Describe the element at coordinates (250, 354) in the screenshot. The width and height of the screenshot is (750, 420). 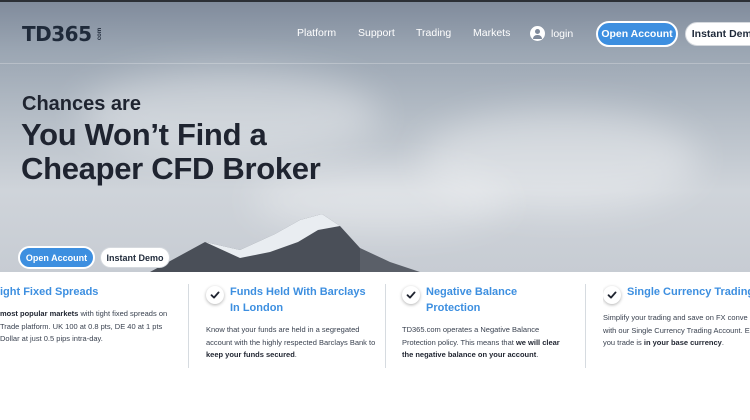
I see `feature-highlight: keep your funds secured` at that location.